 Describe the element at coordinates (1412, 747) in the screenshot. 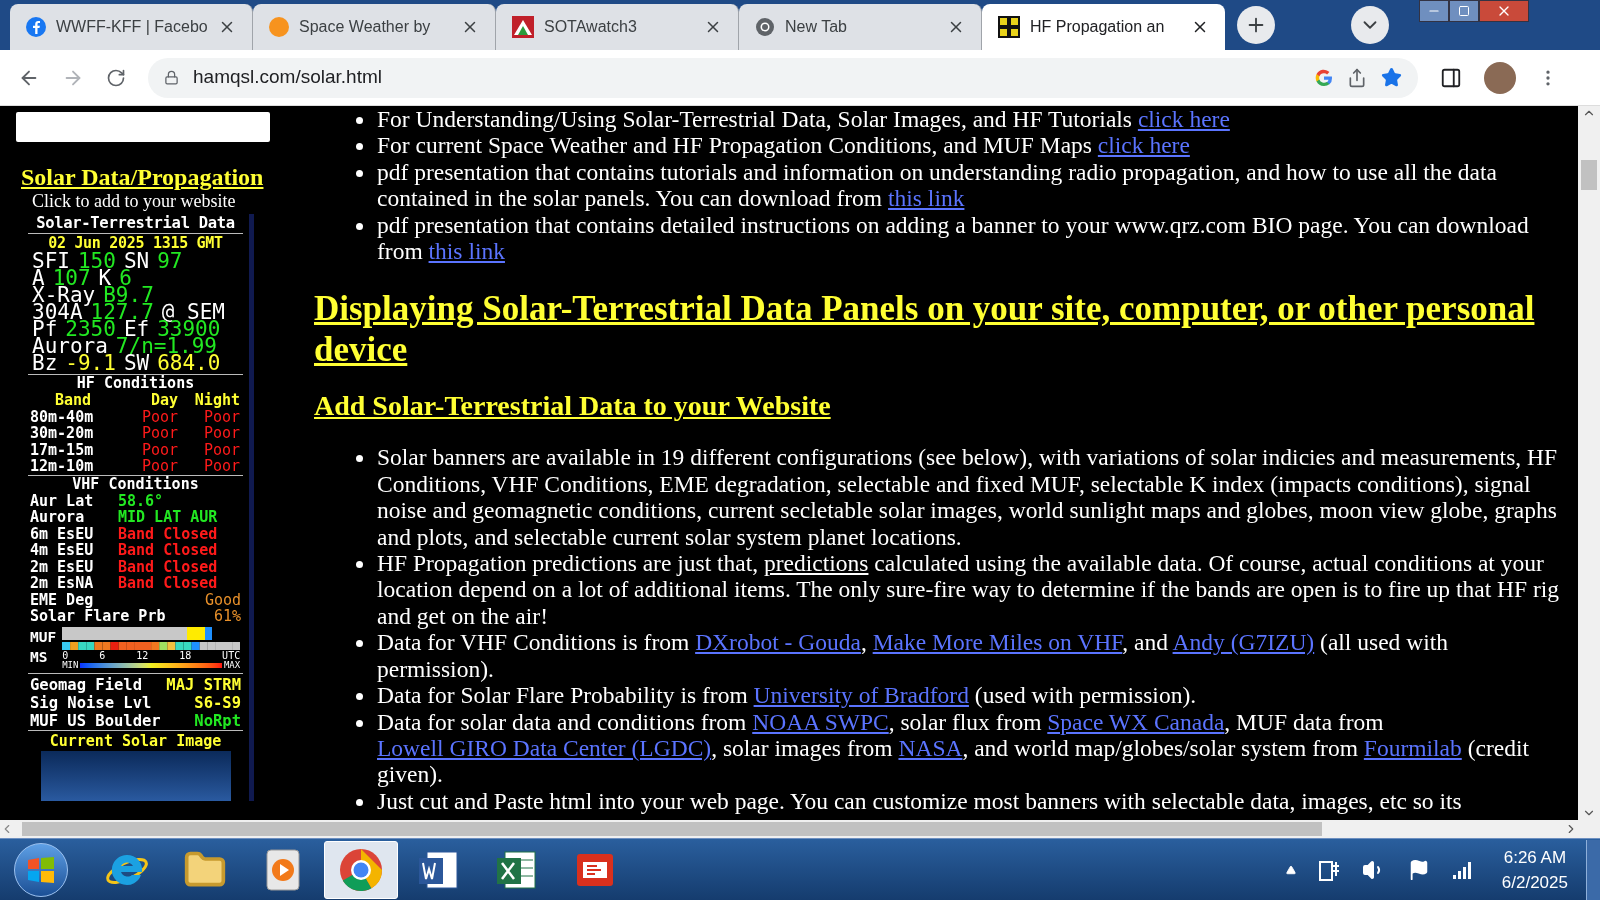

I see `link: Fourmilab` at that location.